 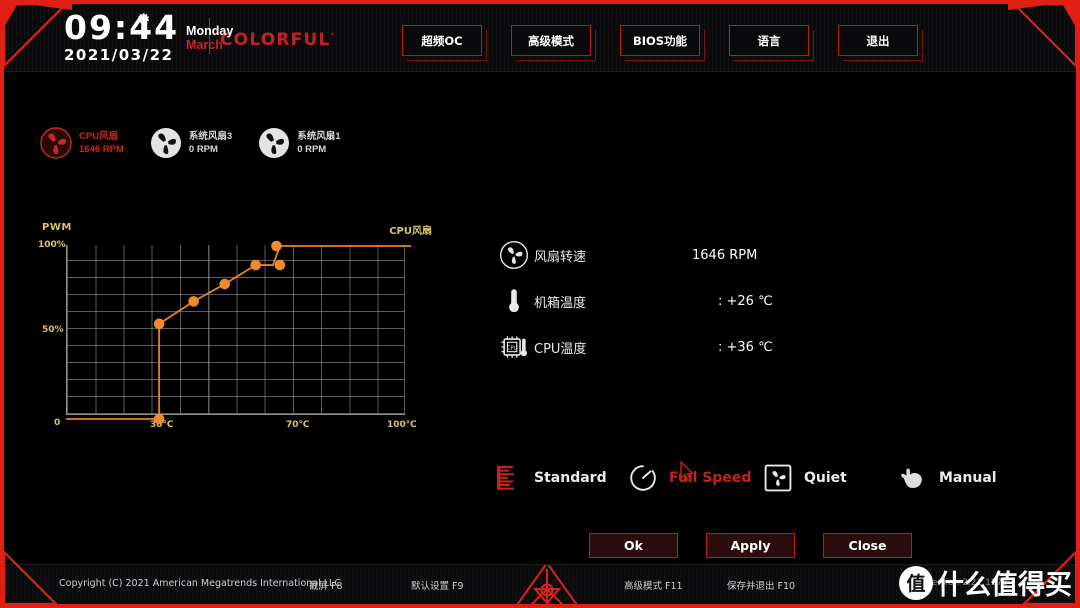 I want to click on sensor-label: 机箱温度, so click(x=560, y=303).